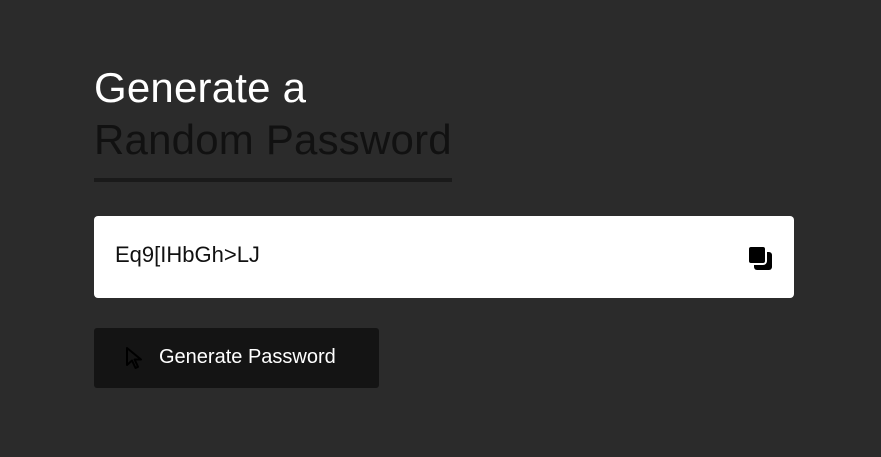 Image resolution: width=881 pixels, height=457 pixels. I want to click on copy-button, so click(760, 258).